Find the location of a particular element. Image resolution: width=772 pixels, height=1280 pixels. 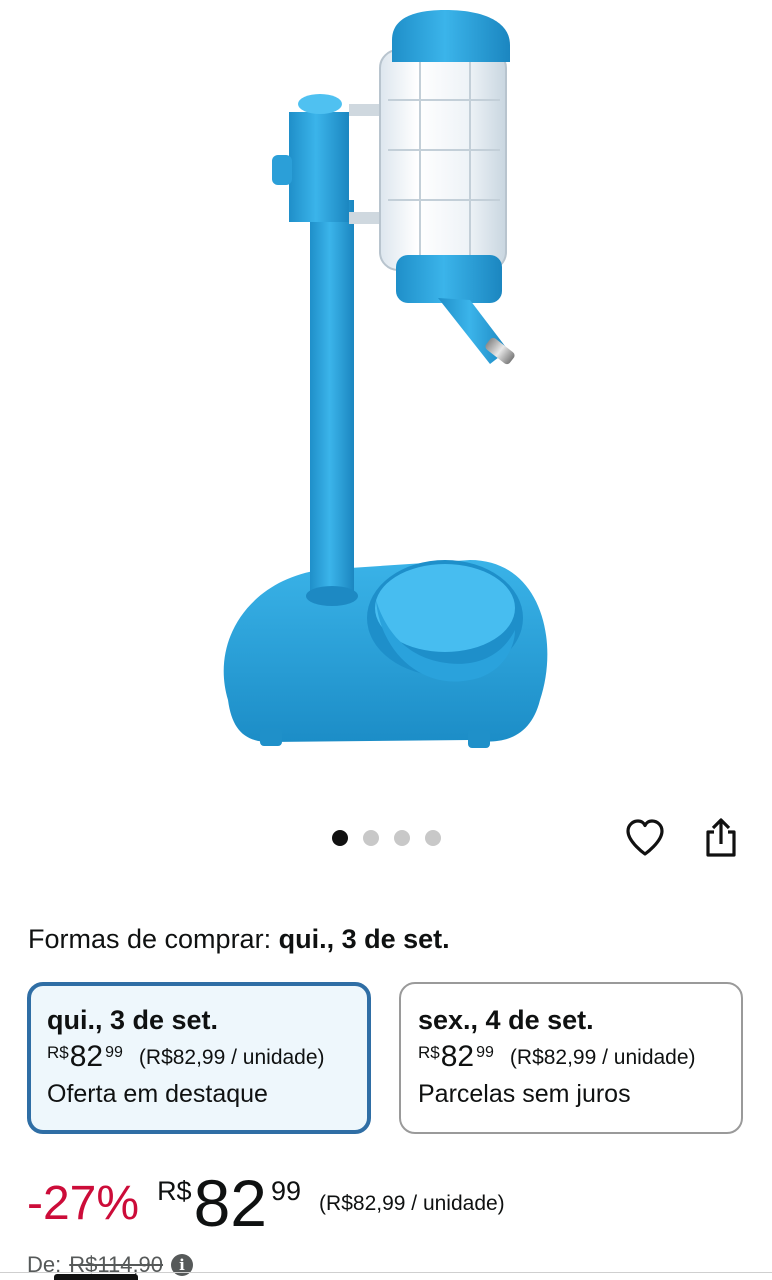

buying-options-label: Formas de comprar: is located at coordinates (150, 939).